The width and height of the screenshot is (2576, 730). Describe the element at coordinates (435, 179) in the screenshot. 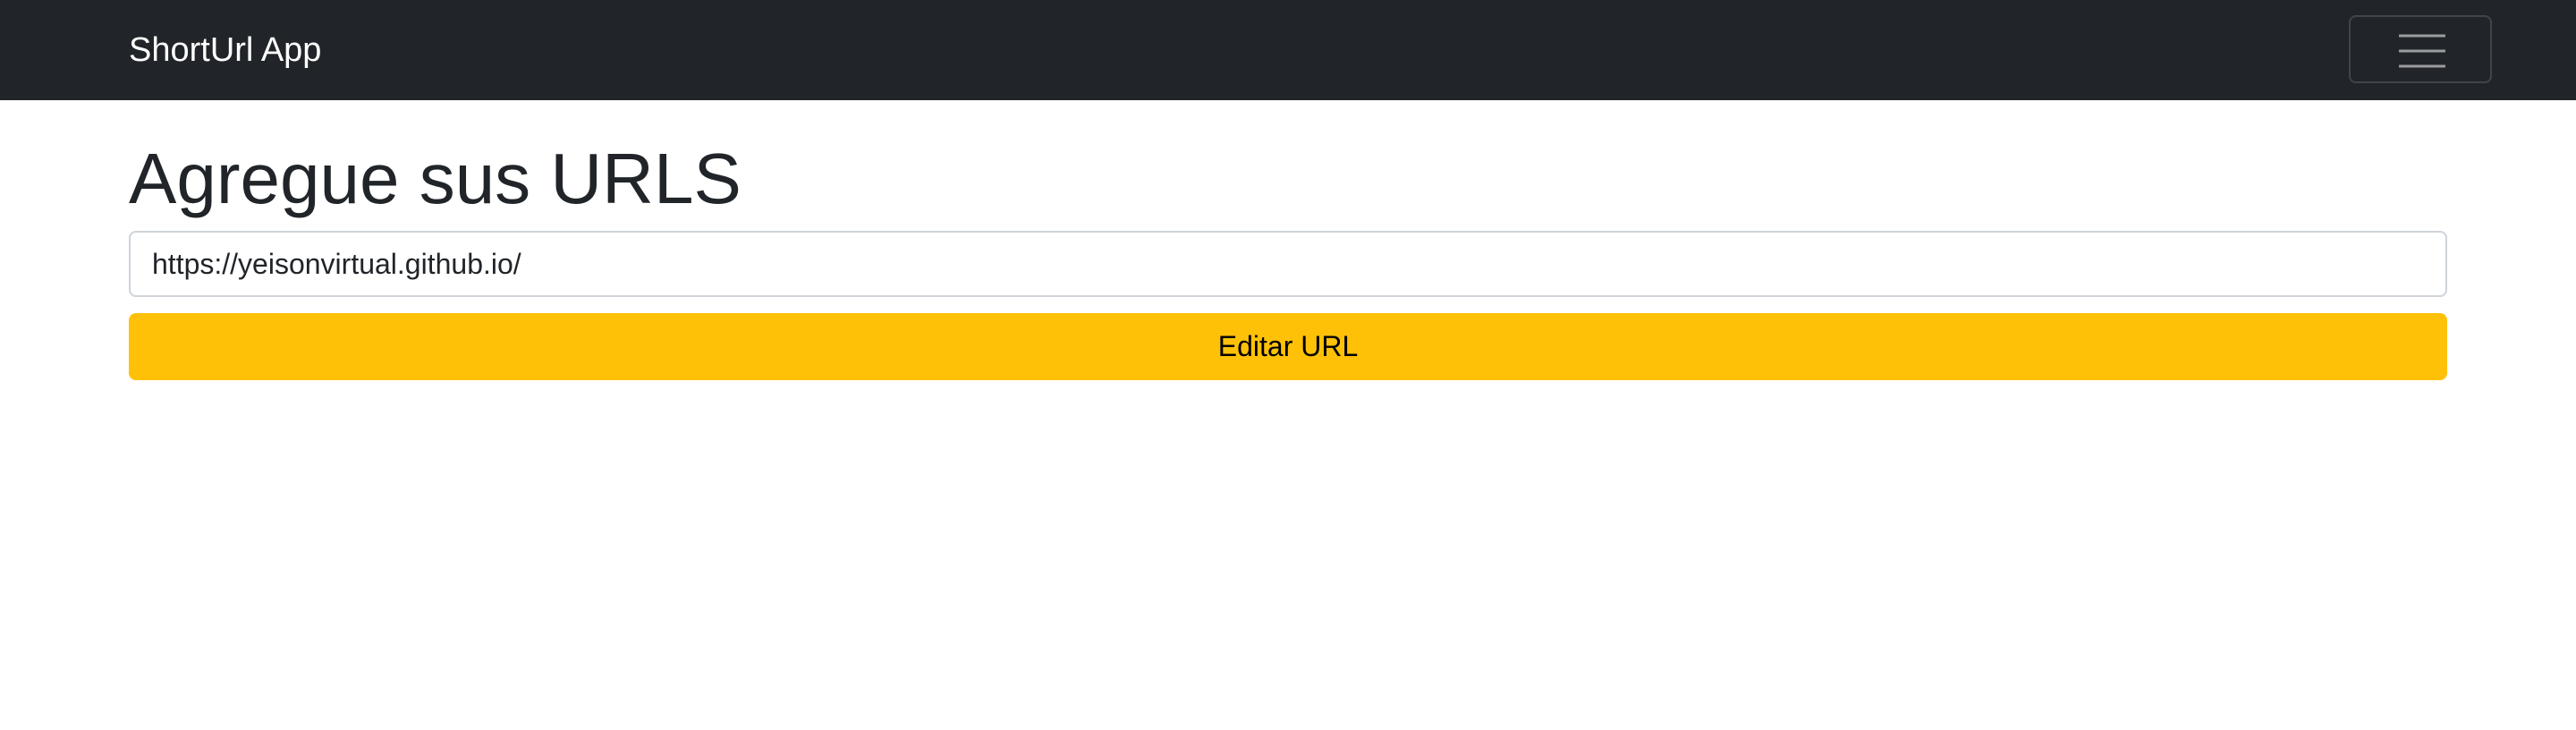

I see `page-title: Agregue sus URLS` at that location.